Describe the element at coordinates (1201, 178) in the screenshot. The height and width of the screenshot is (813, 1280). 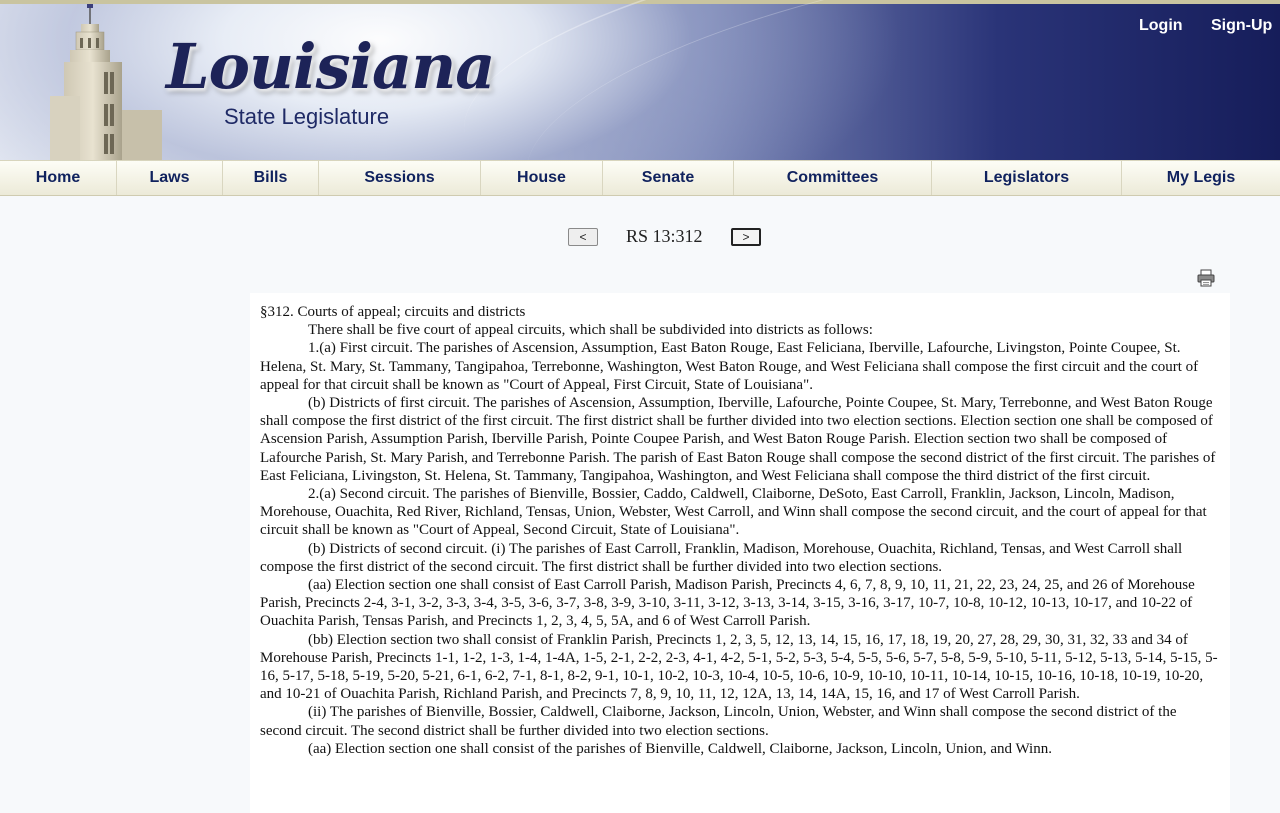
I see `nav-item-my-legis: My Legis` at that location.